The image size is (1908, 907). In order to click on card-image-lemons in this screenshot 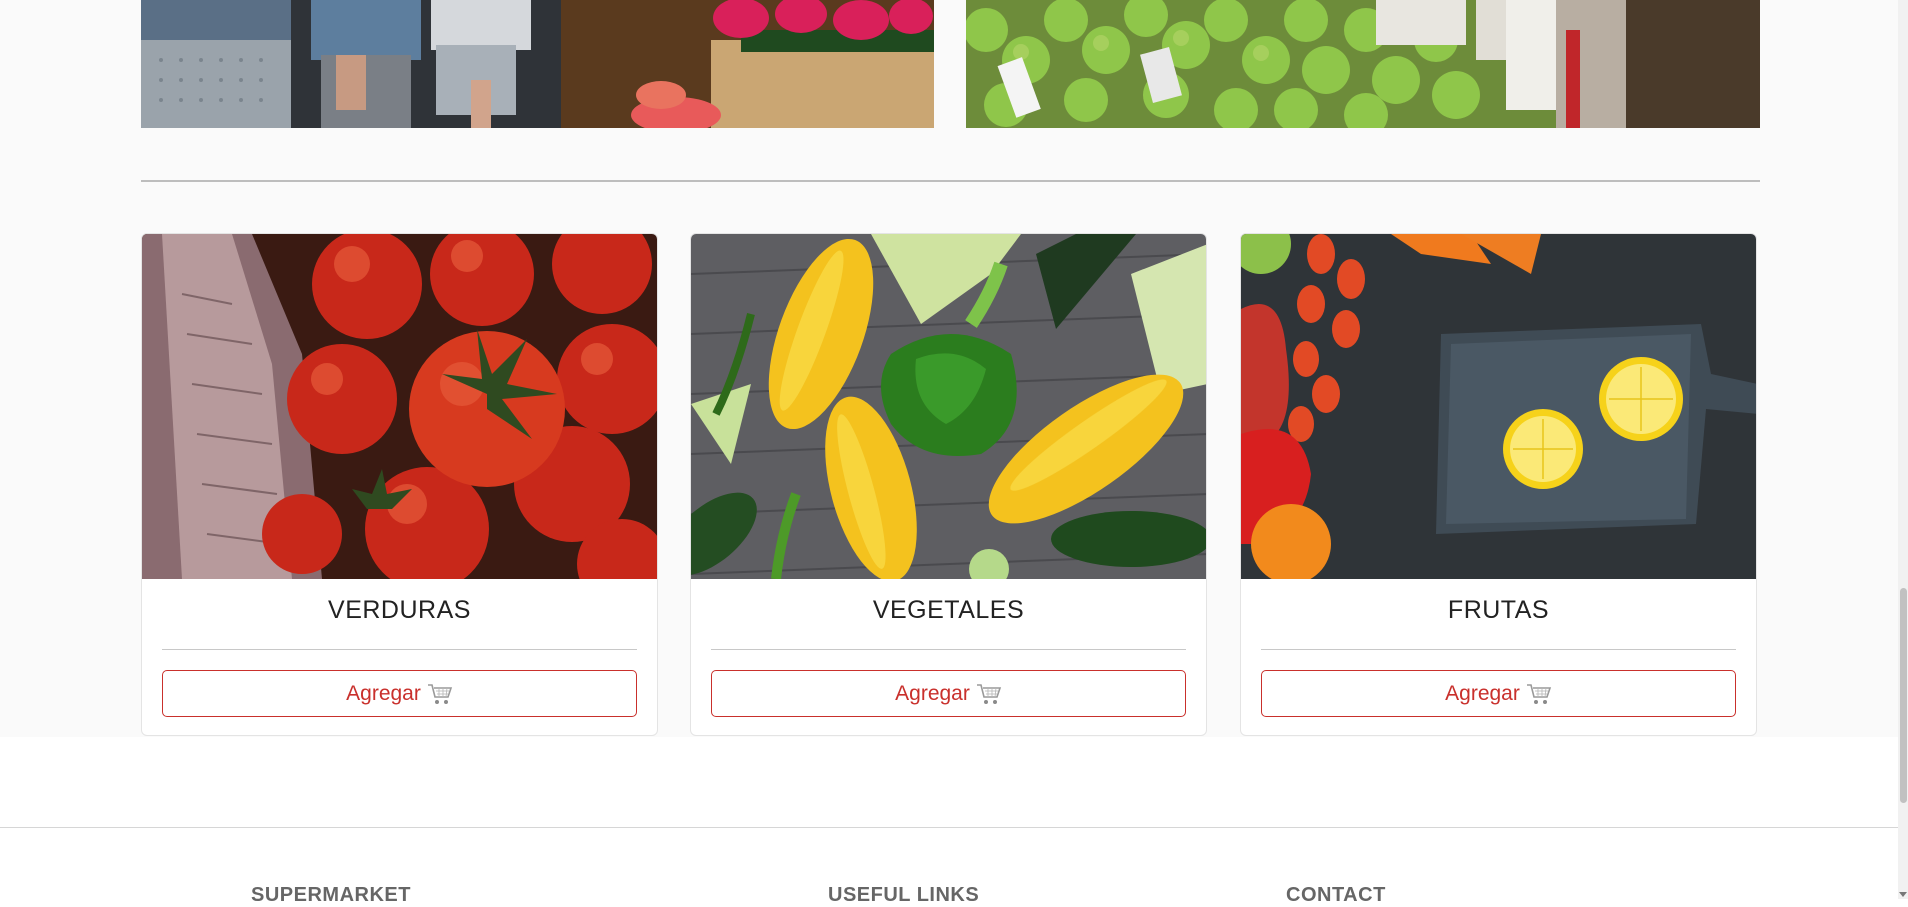, I will do `click(1498, 406)`.